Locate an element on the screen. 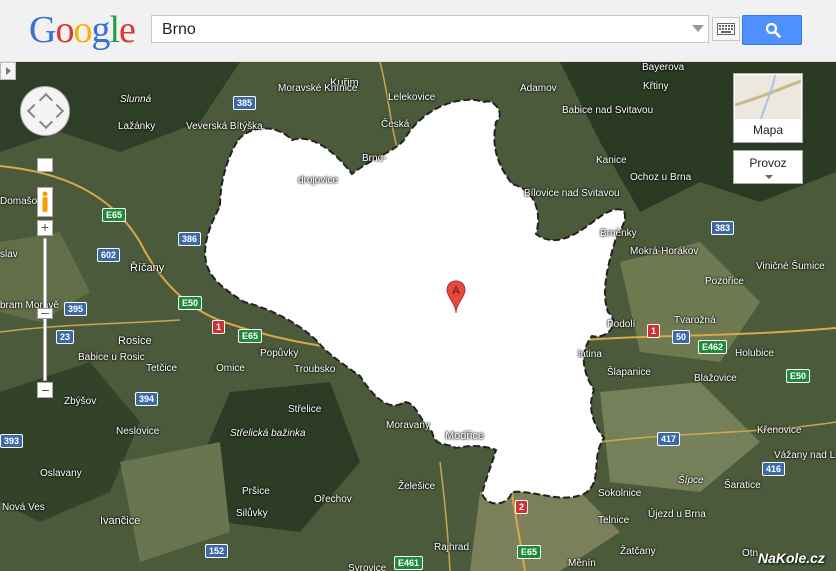  place-label: Křenovice is located at coordinates (779, 430).